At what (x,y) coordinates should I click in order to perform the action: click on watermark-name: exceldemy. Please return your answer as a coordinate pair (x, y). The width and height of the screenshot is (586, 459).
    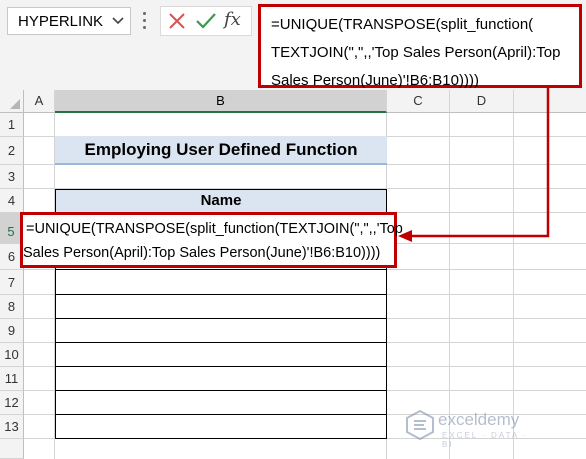
    Looking at the image, I should click on (479, 419).